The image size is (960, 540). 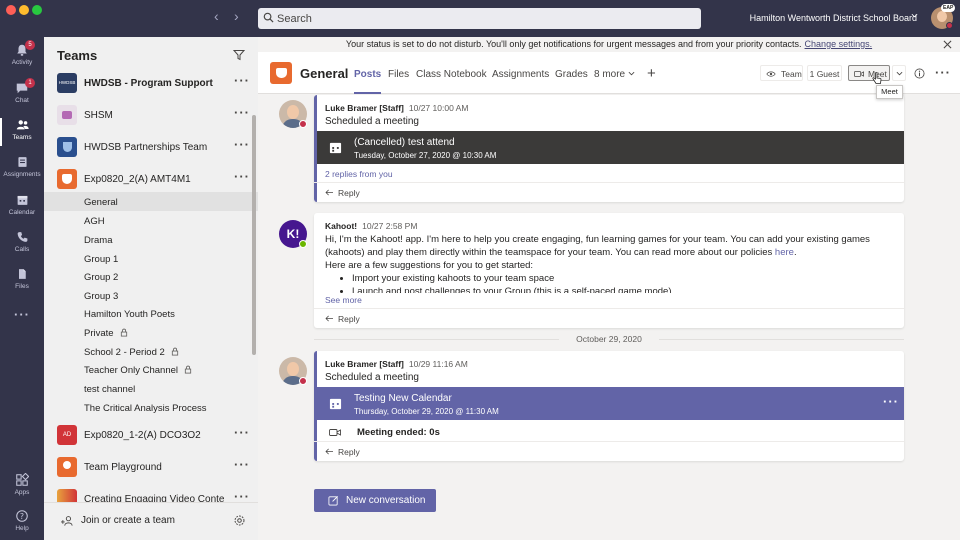 I want to click on channel-item: The Critical Analysis Process, so click(x=151, y=407).